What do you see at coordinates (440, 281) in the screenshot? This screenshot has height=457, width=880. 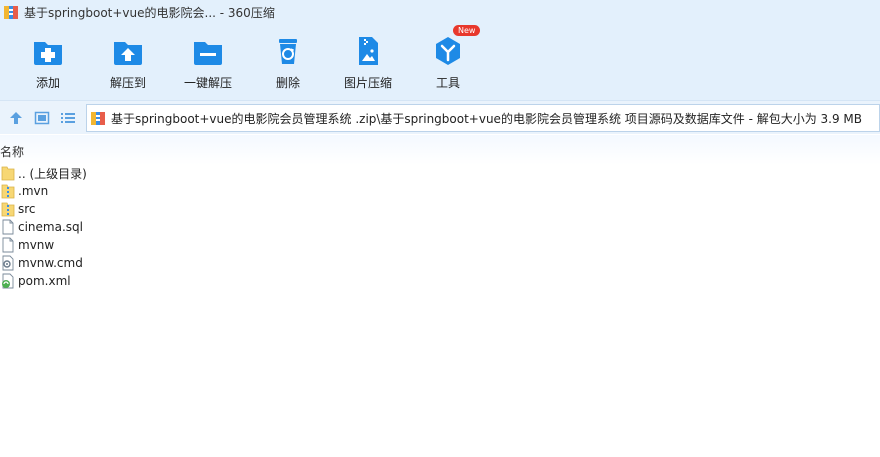 I see `list-item: pom.xml` at bounding box center [440, 281].